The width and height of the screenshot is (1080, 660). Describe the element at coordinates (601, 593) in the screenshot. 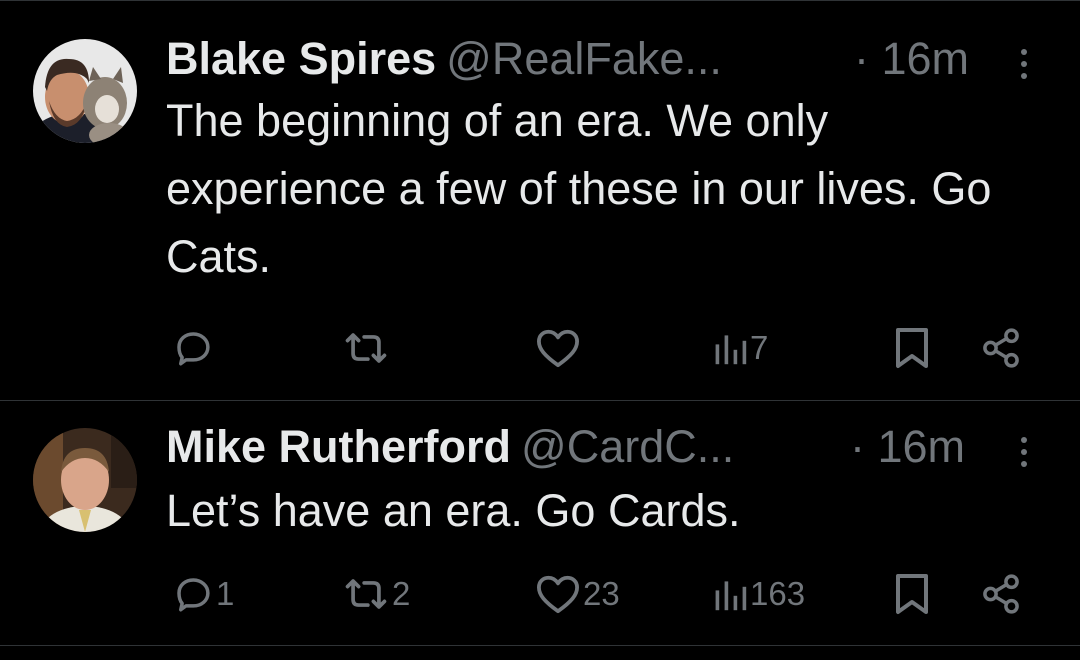

I see `like-count: 23` at that location.